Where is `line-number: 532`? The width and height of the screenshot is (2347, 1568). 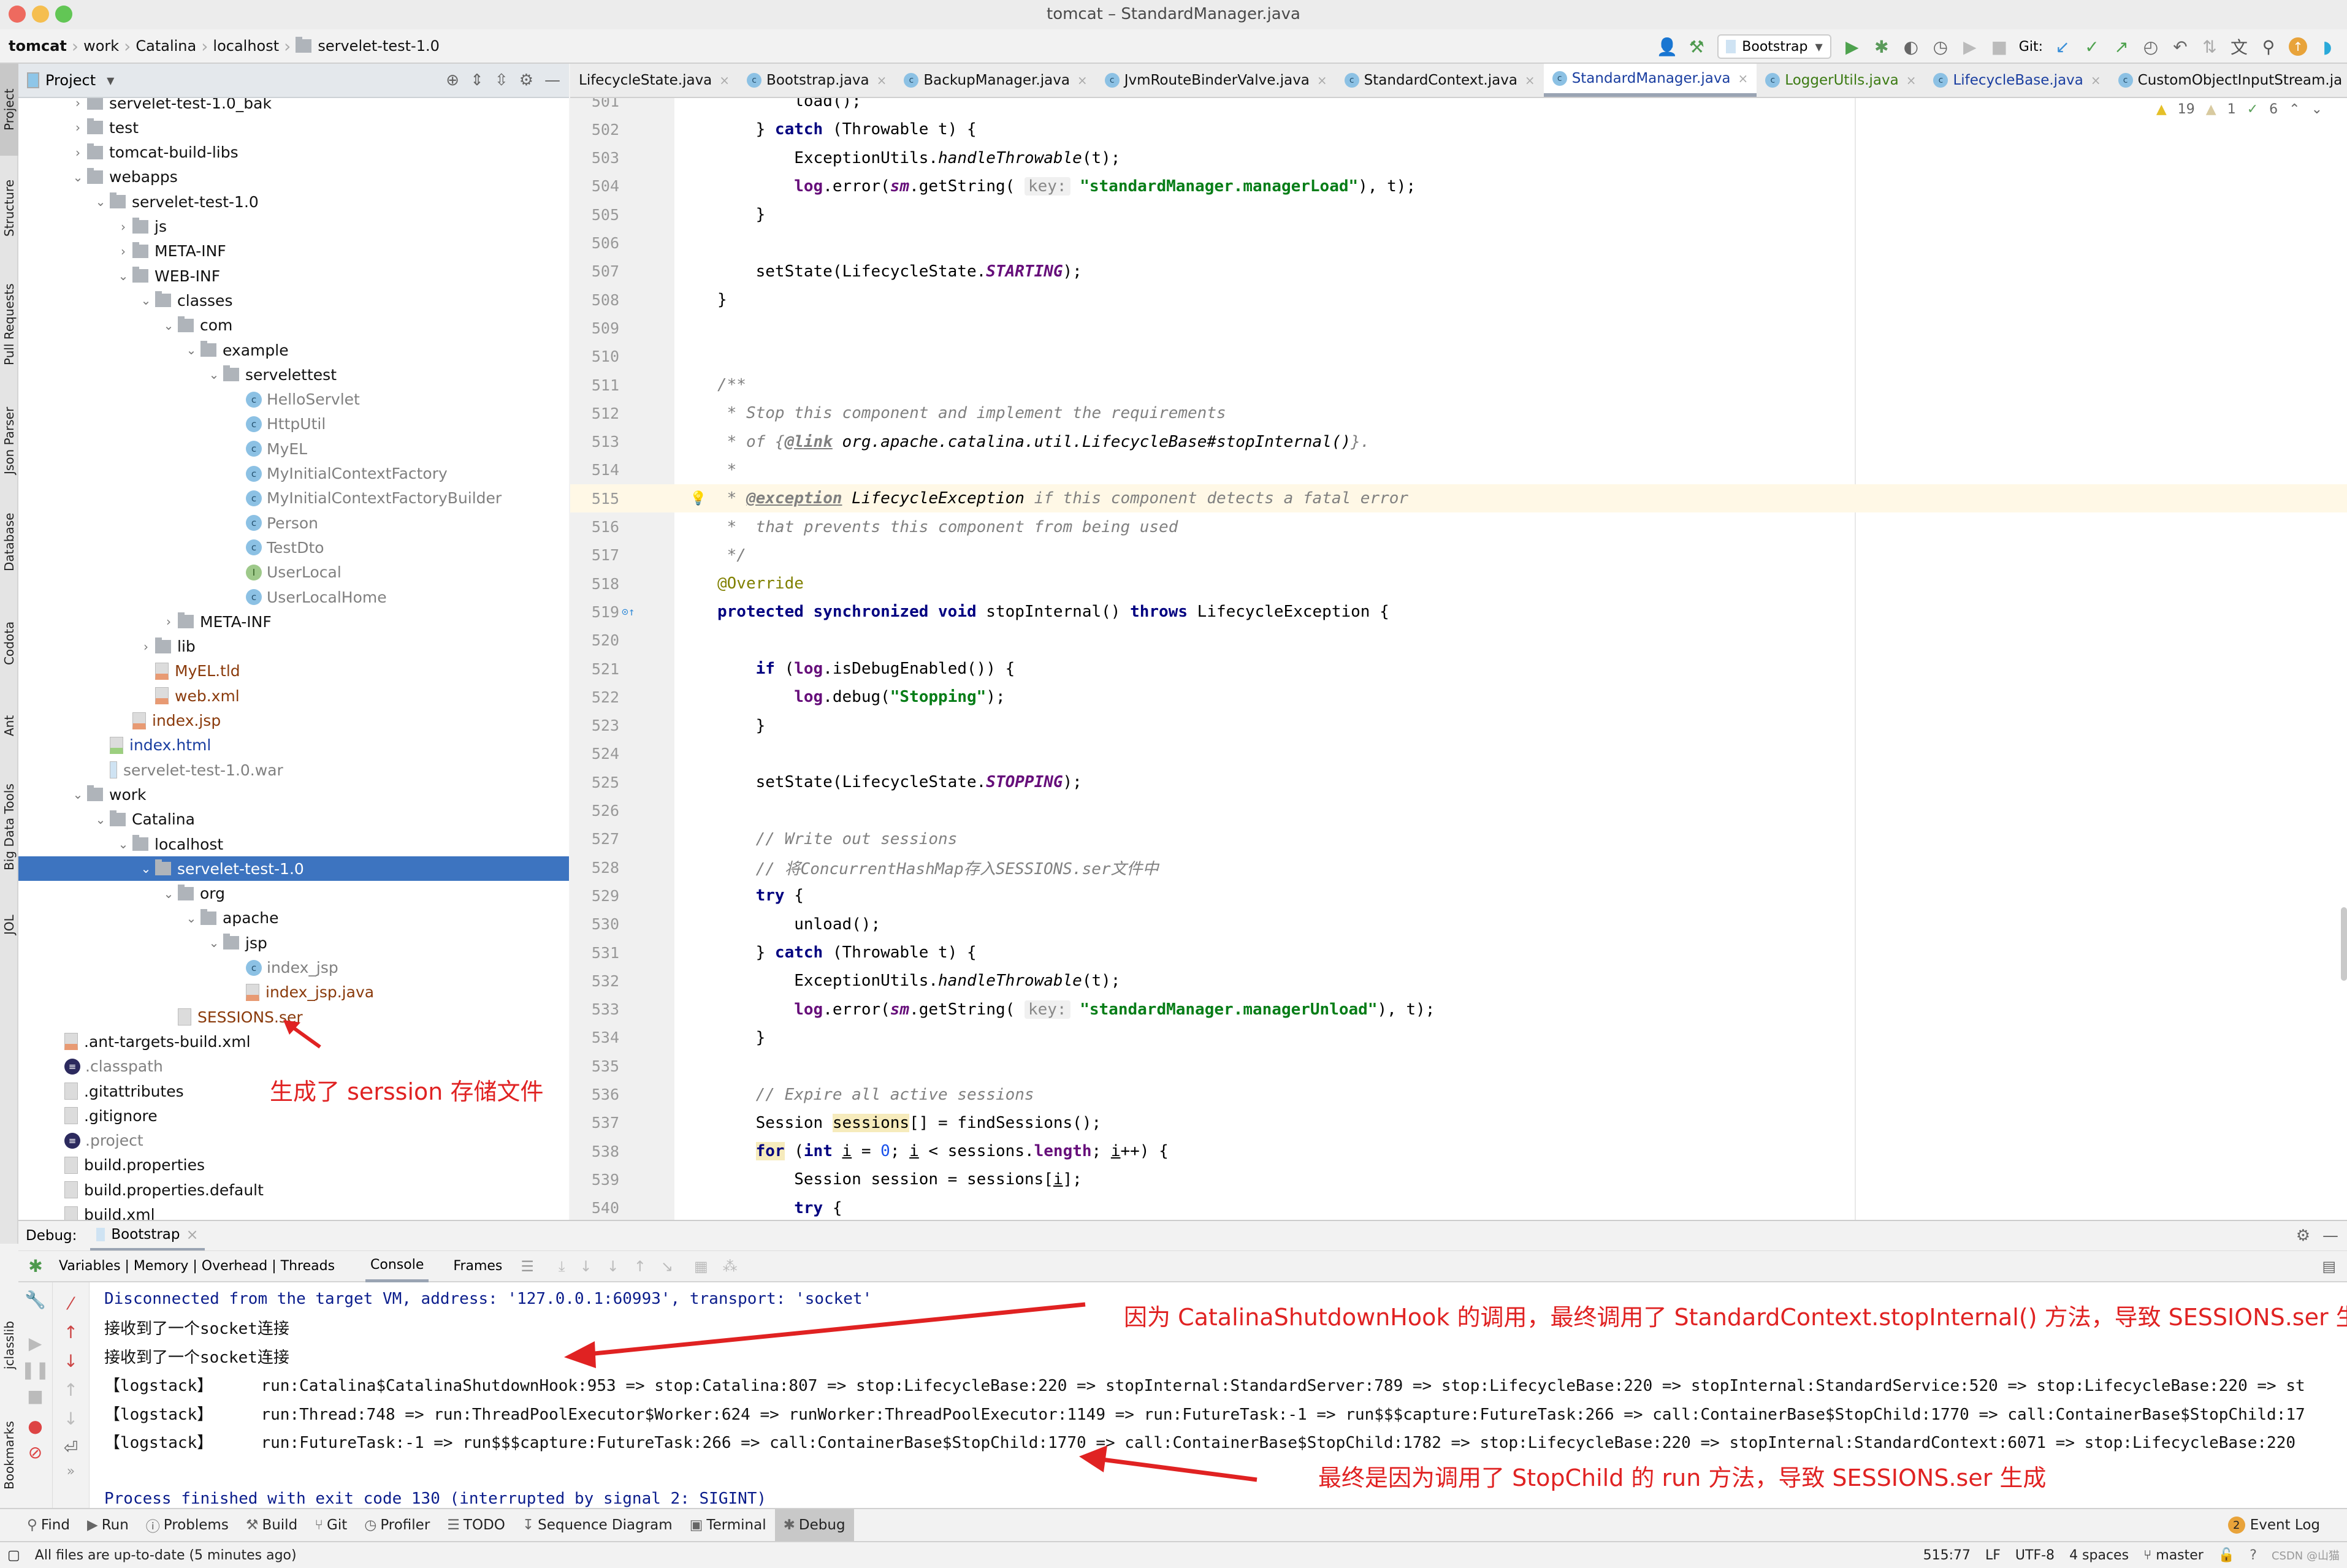 line-number: 532 is located at coordinates (594, 981).